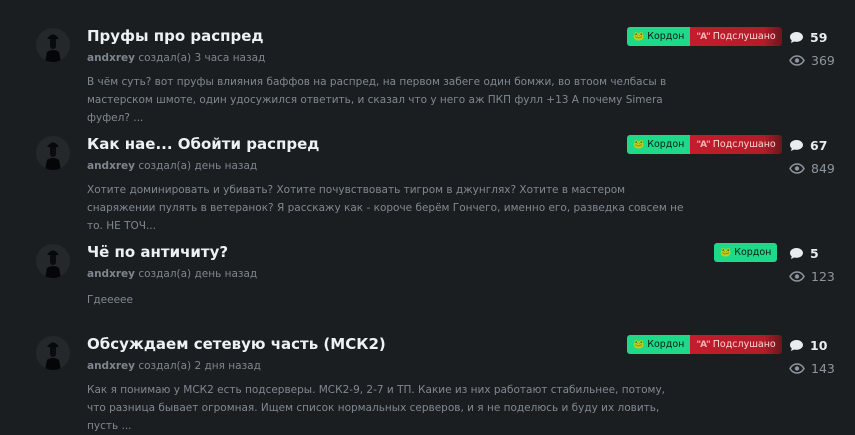 The image size is (855, 435). I want to click on topic-title: Пруфы про распред, so click(175, 36).